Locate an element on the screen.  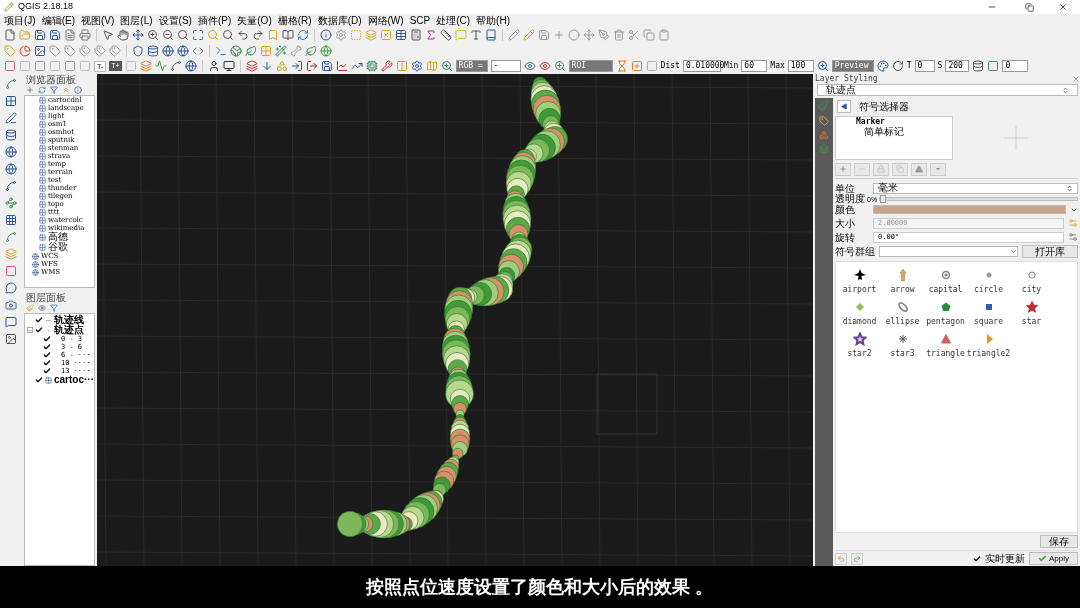
dist-label: Dist is located at coordinates (670, 66).